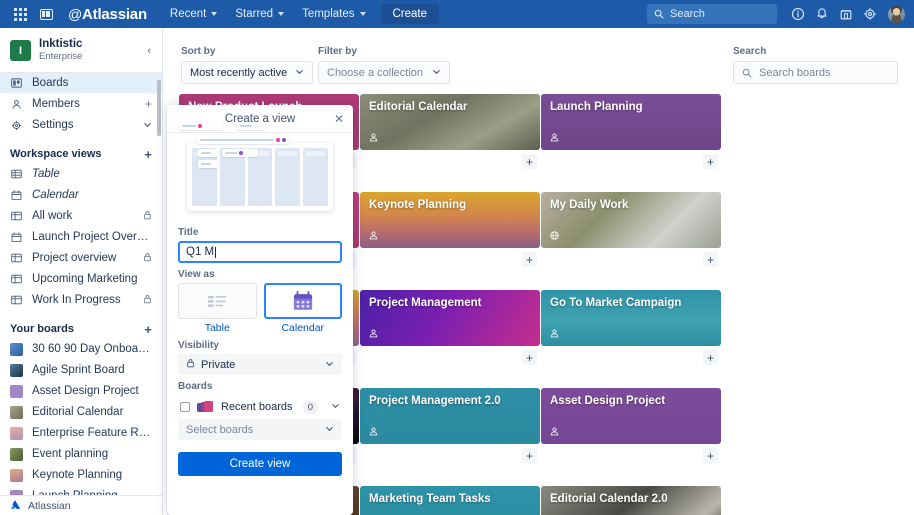  I want to click on sidebar-view-project-overview: Project overview, so click(81, 258).